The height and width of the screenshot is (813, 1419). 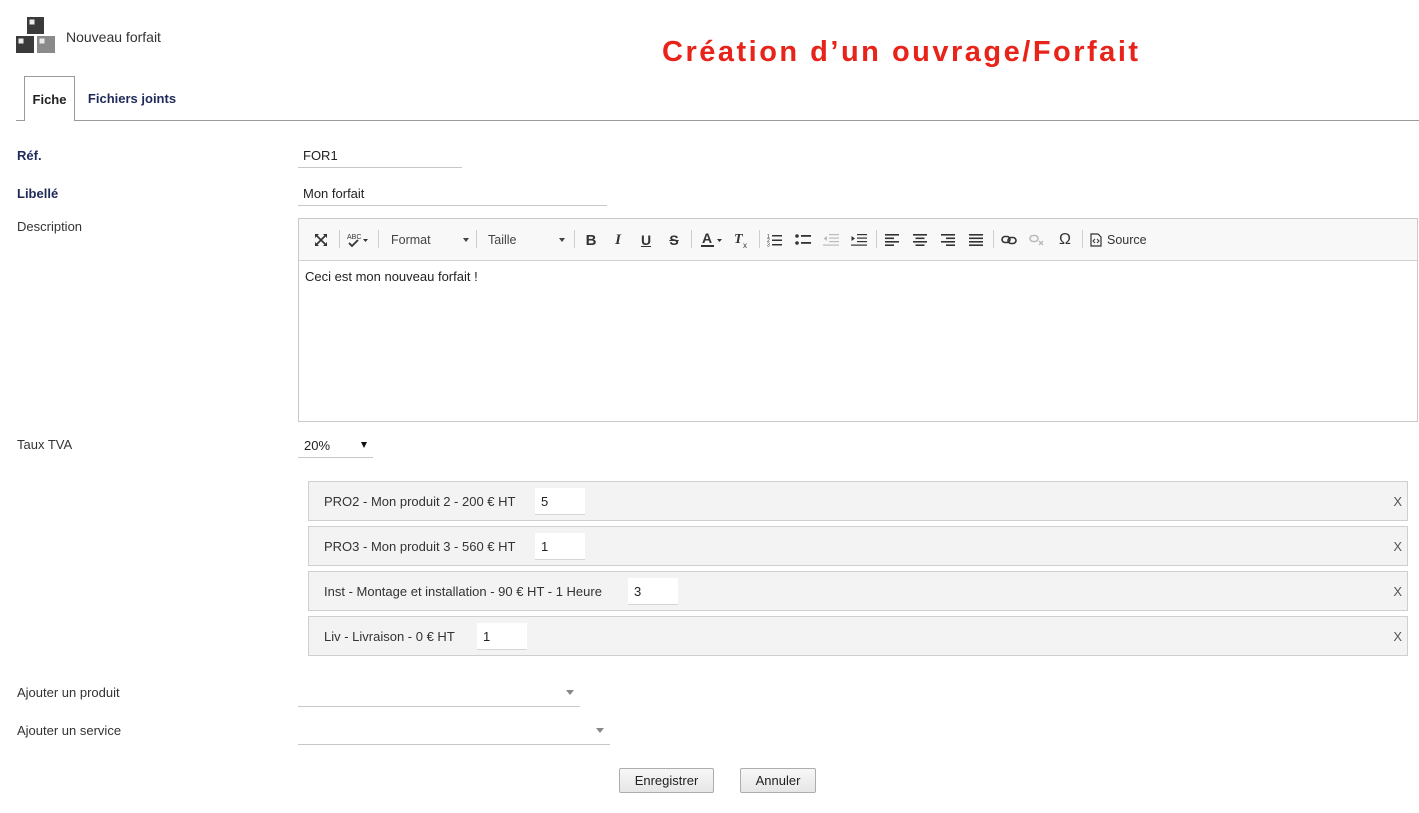 What do you see at coordinates (454, 732) in the screenshot?
I see `add-service-select` at bounding box center [454, 732].